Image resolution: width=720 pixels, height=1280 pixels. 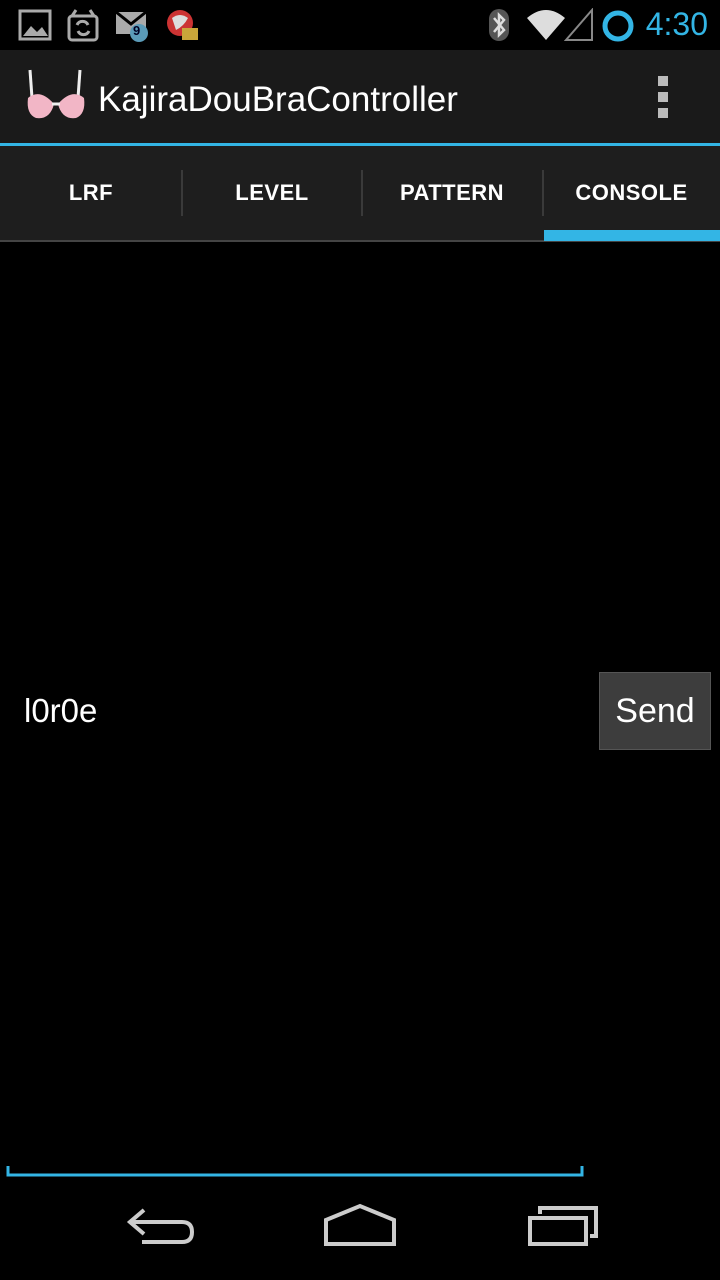 I want to click on tab-bar: LRF LEVEL PATTERN CONSOLE, so click(x=360, y=193).